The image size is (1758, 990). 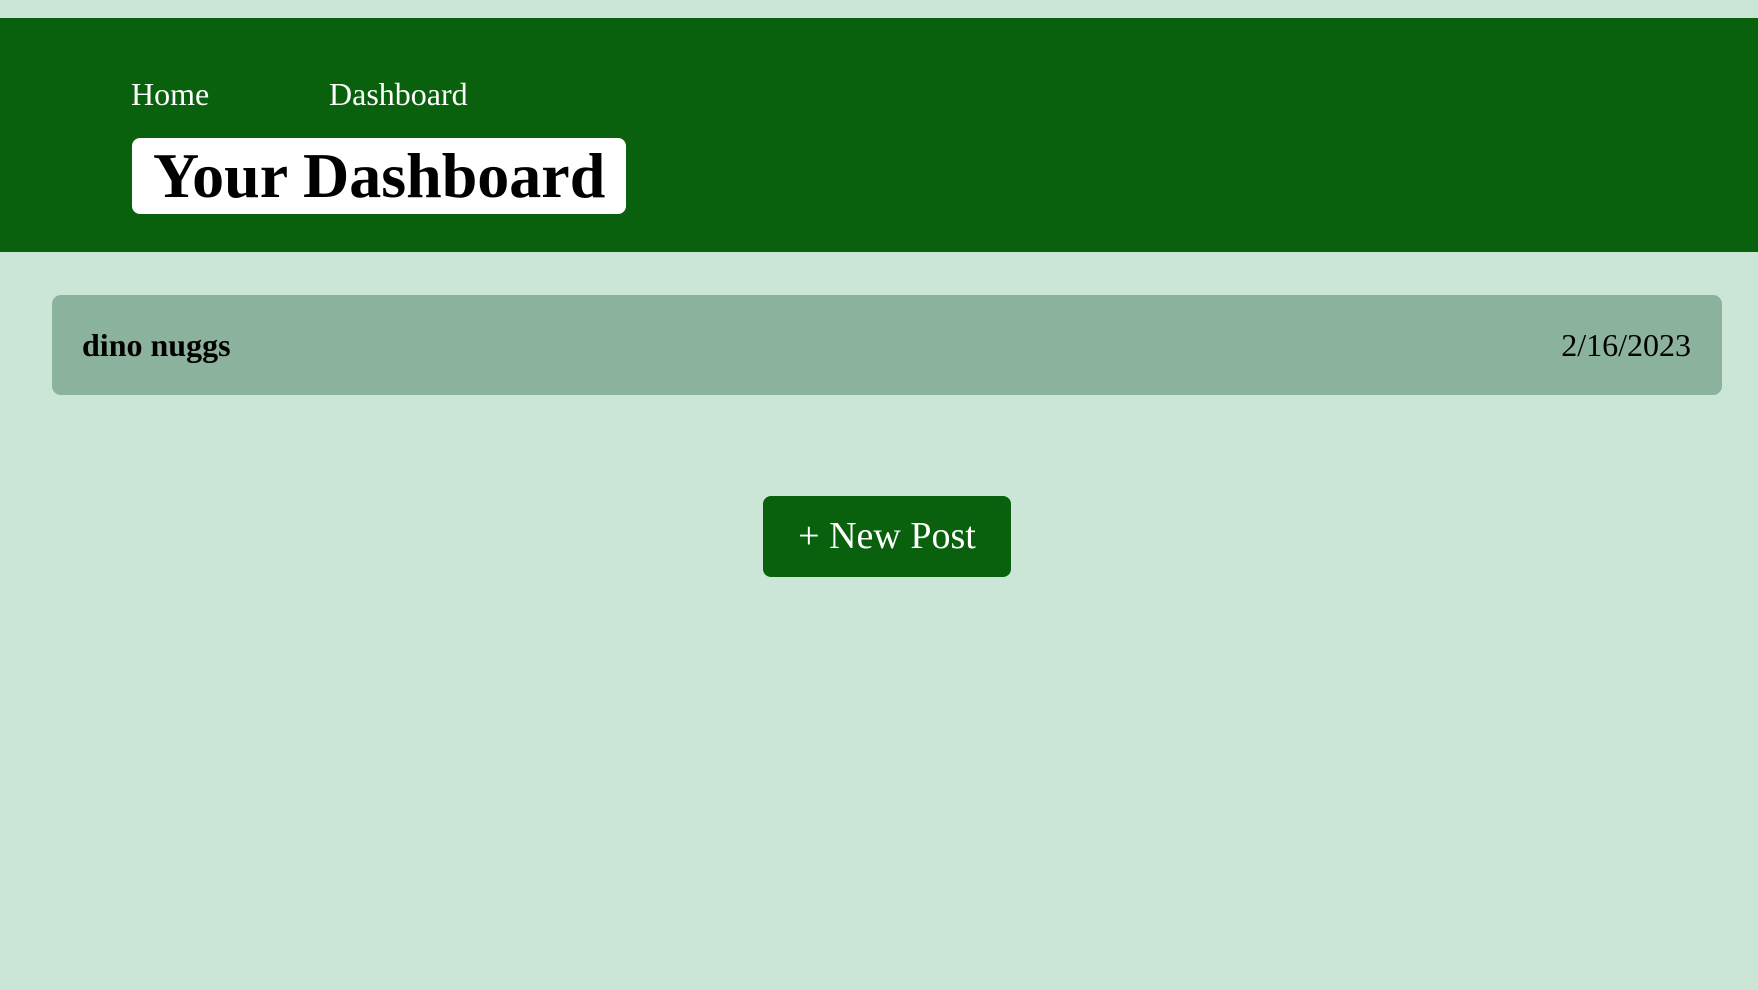 What do you see at coordinates (887, 345) in the screenshot?
I see `post-list-item: dino nuggs 2/16/2023` at bounding box center [887, 345].